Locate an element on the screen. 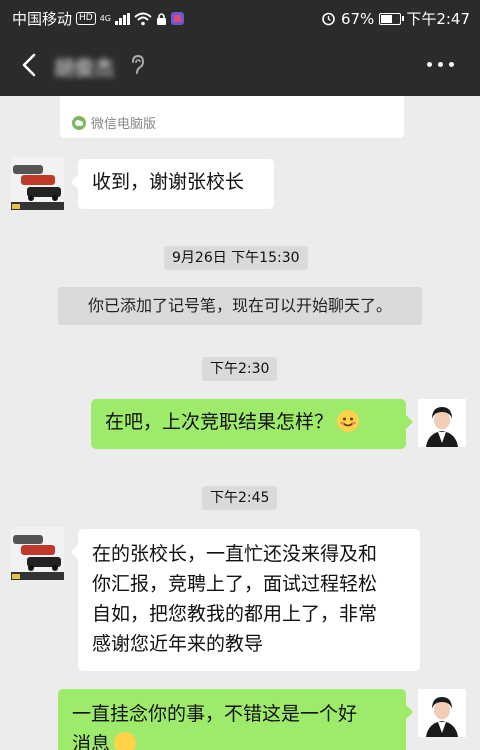 The height and width of the screenshot is (750, 480). carrier-label: 中国移动 is located at coordinates (42, 19).